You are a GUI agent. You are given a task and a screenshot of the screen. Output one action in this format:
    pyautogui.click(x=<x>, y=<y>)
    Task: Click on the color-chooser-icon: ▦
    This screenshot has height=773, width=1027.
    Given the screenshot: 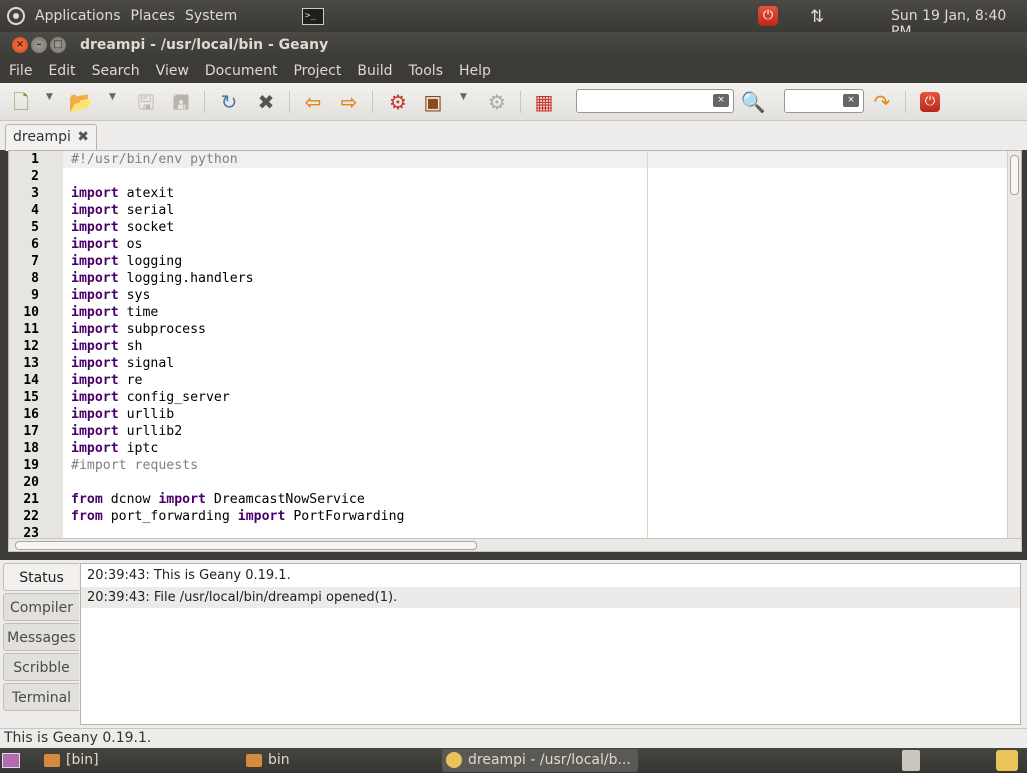 What is the action you would take?
    pyautogui.click(x=544, y=102)
    